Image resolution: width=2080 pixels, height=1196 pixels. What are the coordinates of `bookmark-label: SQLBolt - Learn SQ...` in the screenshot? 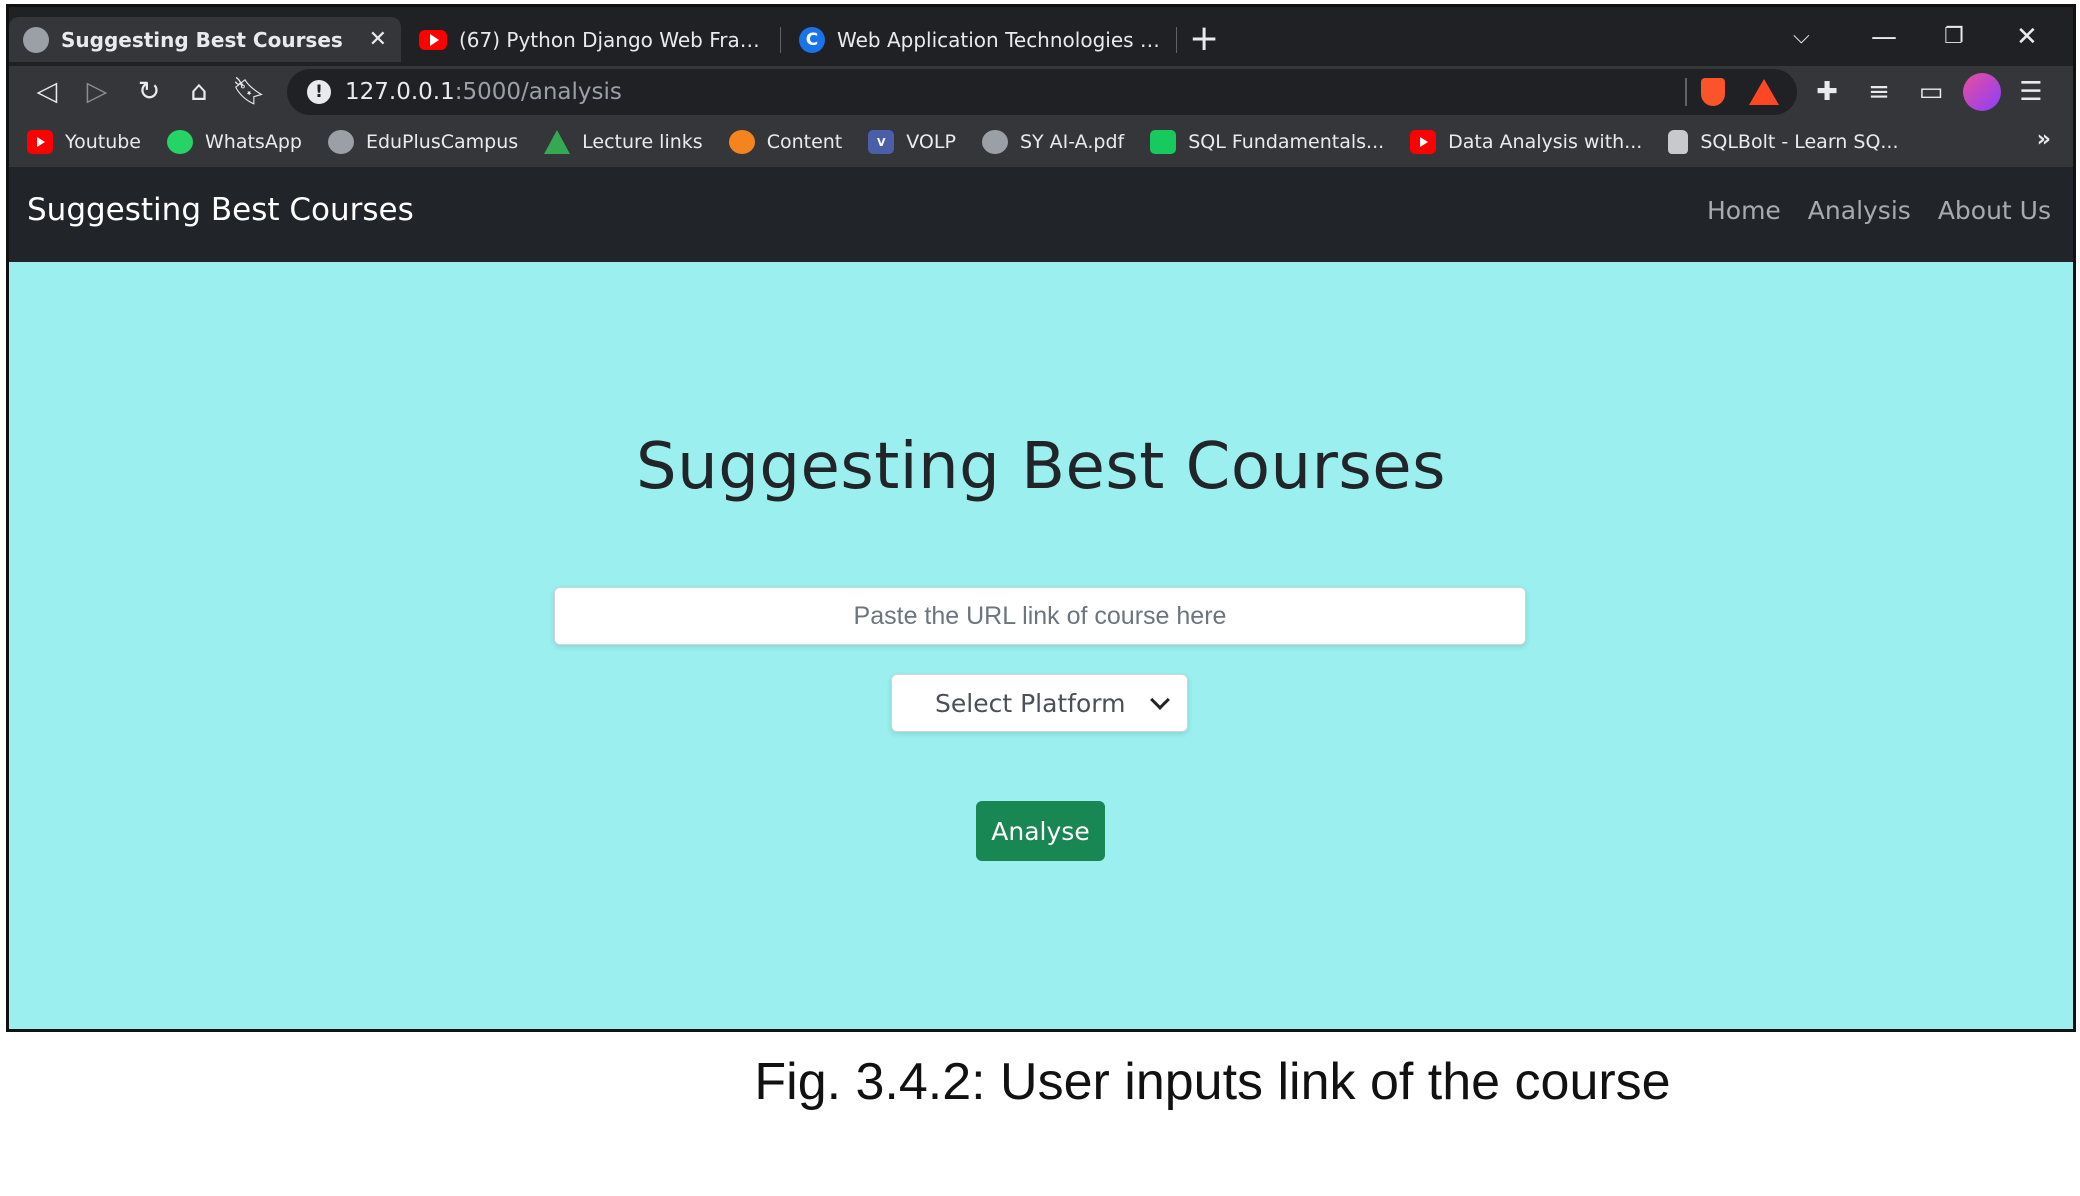 It's located at (1799, 142).